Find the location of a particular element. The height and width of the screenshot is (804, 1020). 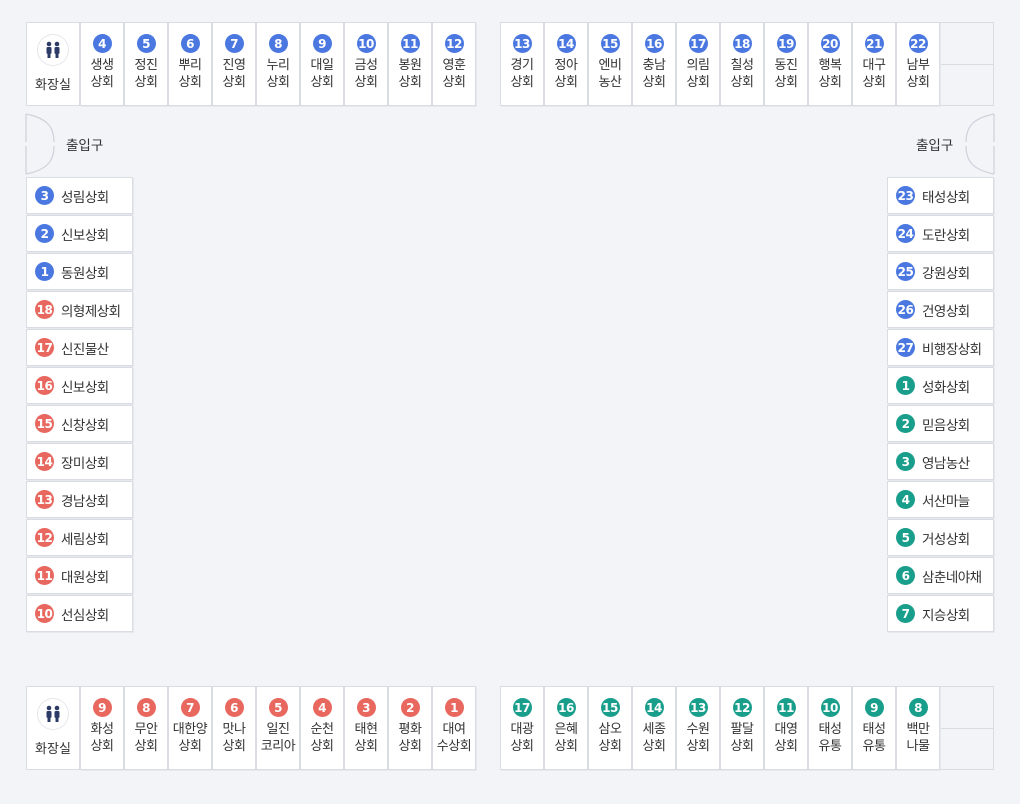

stall-number-badge: 18 is located at coordinates (742, 43).